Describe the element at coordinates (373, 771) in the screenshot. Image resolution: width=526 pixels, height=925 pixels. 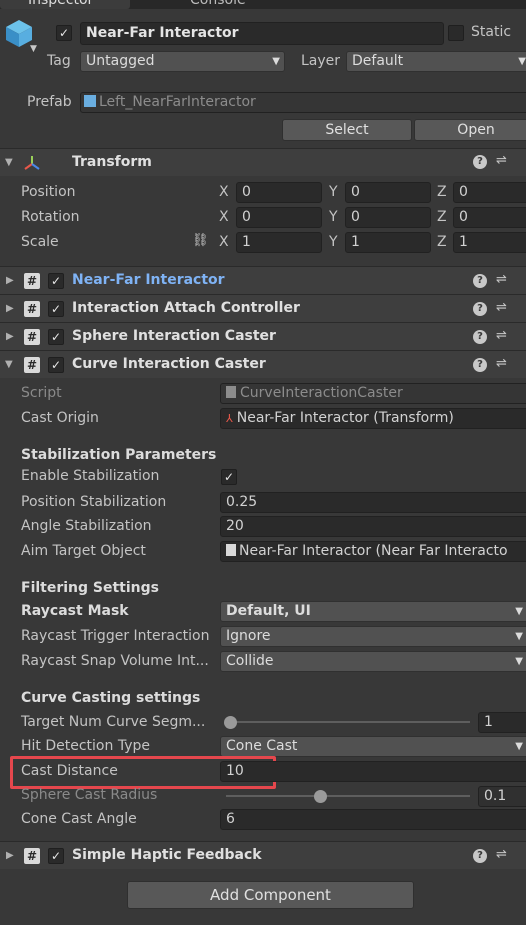
I see `cast-distance-field: 10` at that location.